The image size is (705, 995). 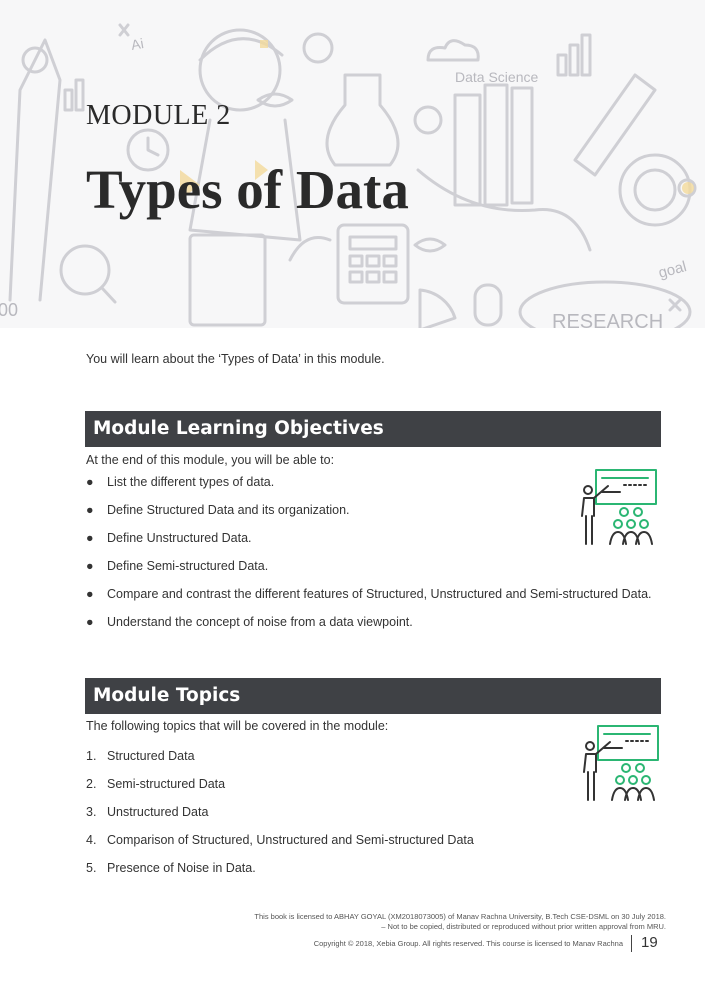 I want to click on page-title: Types of Data, so click(x=247, y=189).